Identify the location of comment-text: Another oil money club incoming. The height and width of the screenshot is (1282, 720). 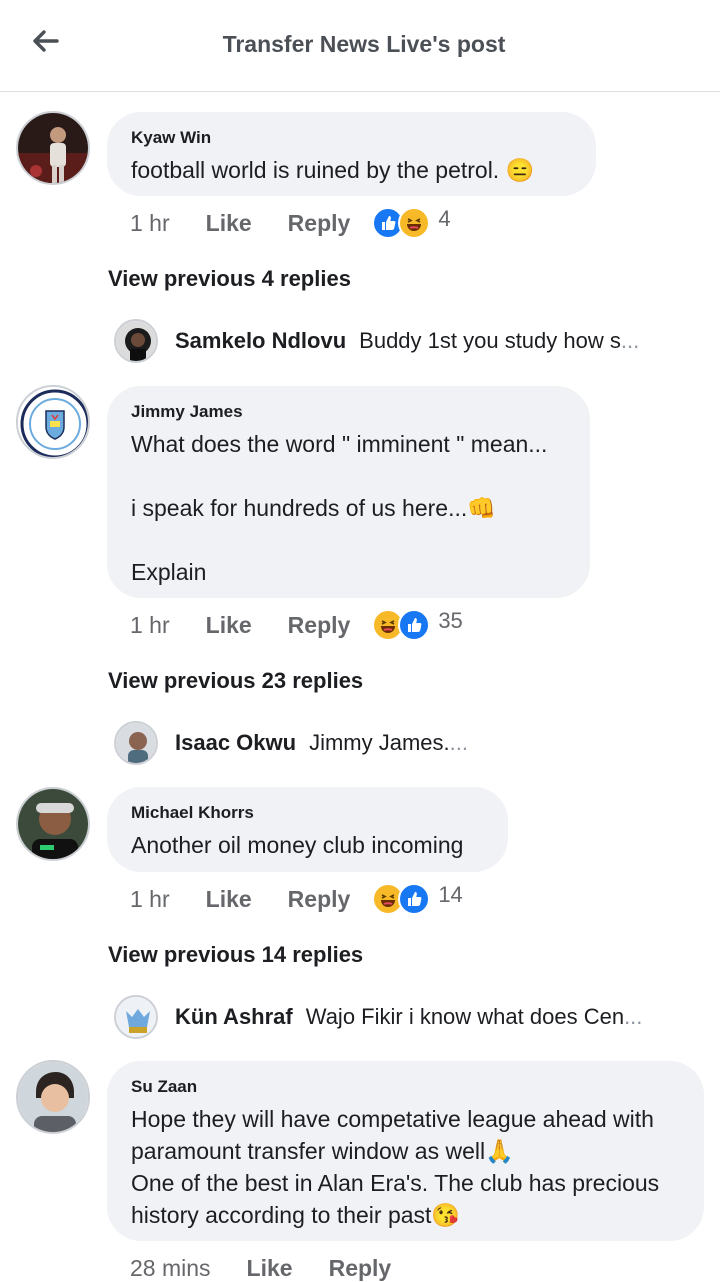
(297, 845).